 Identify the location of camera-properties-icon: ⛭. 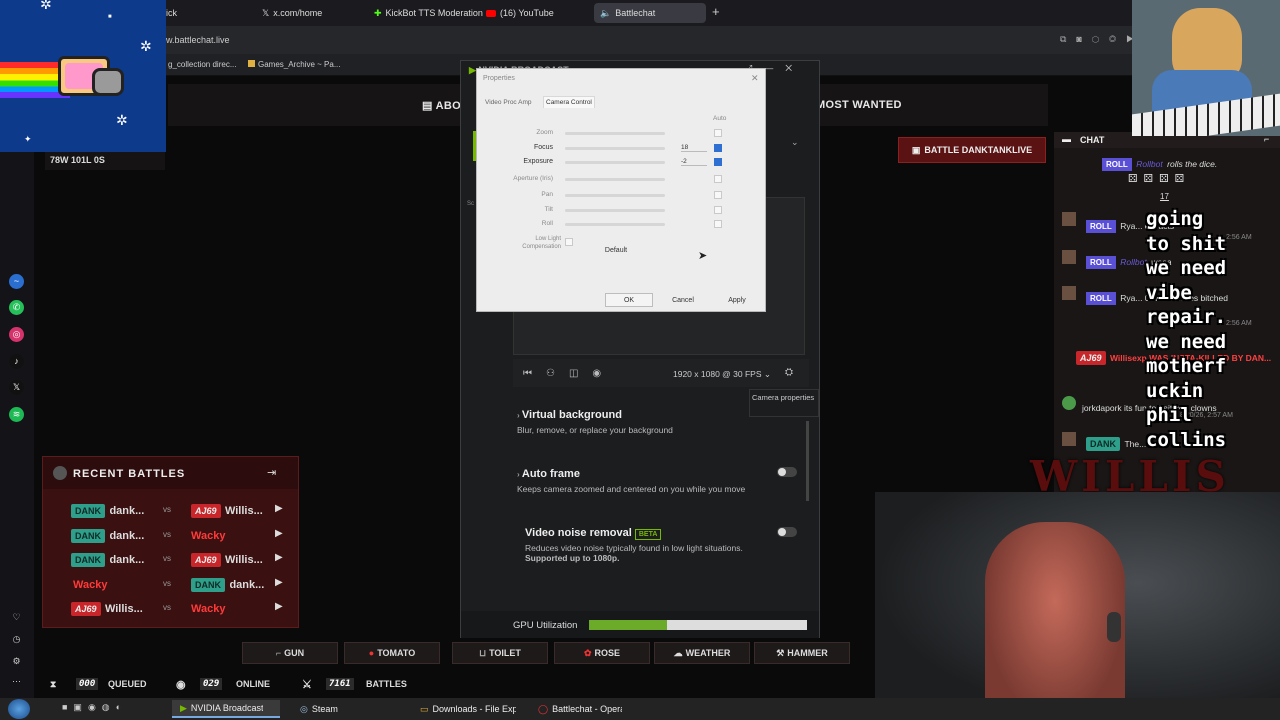
(789, 372).